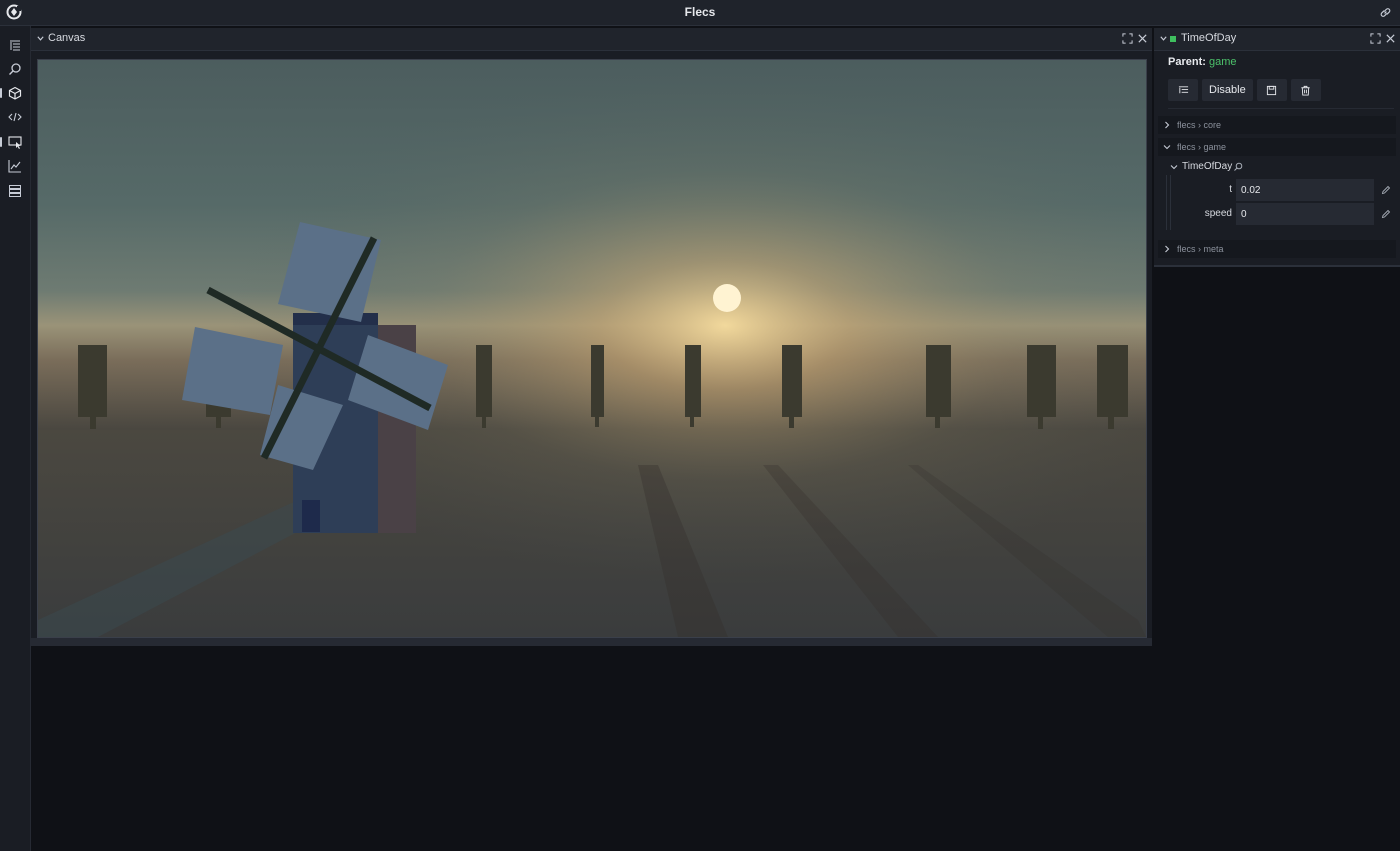 The width and height of the screenshot is (1400, 851). What do you see at coordinates (1173, 39) in the screenshot?
I see `entity-status-indicator` at bounding box center [1173, 39].